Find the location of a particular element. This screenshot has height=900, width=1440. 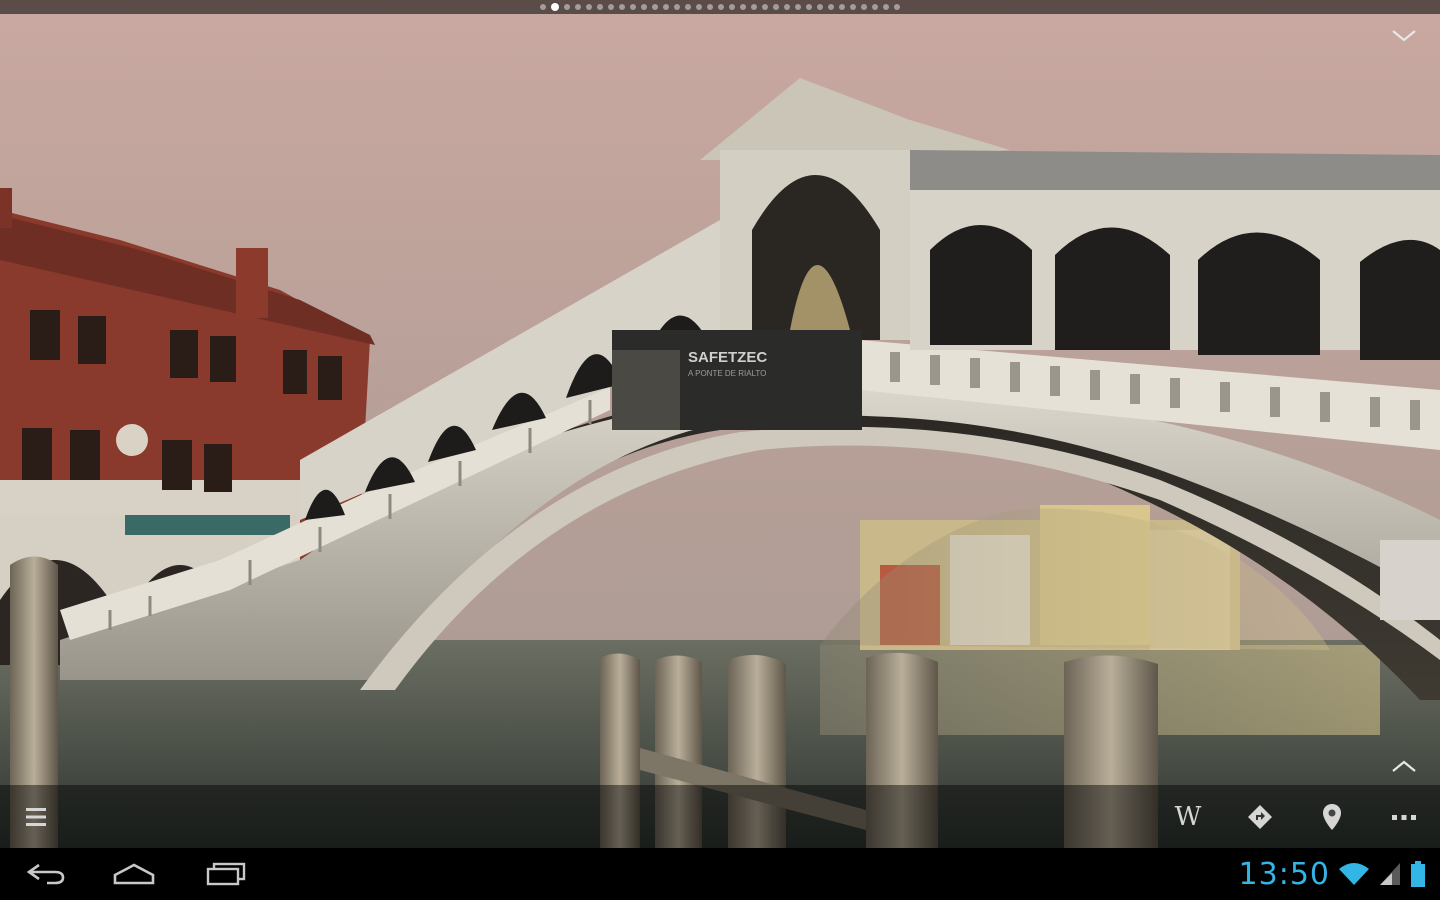

wifi-icon is located at coordinates (1354, 874).